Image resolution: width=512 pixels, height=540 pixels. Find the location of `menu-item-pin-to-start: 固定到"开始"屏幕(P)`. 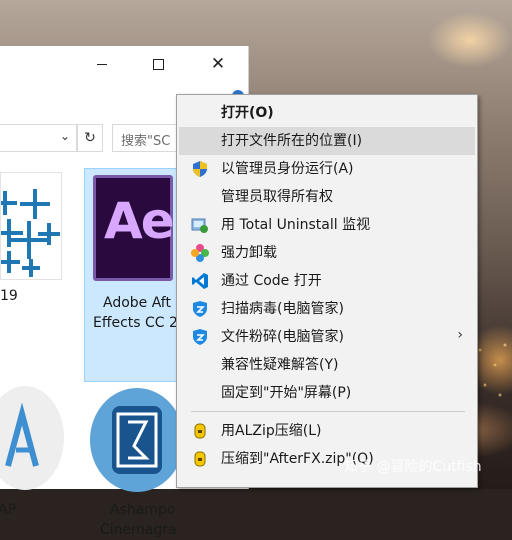

menu-item-pin-to-start: 固定到"开始"屏幕(P) is located at coordinates (327, 393).